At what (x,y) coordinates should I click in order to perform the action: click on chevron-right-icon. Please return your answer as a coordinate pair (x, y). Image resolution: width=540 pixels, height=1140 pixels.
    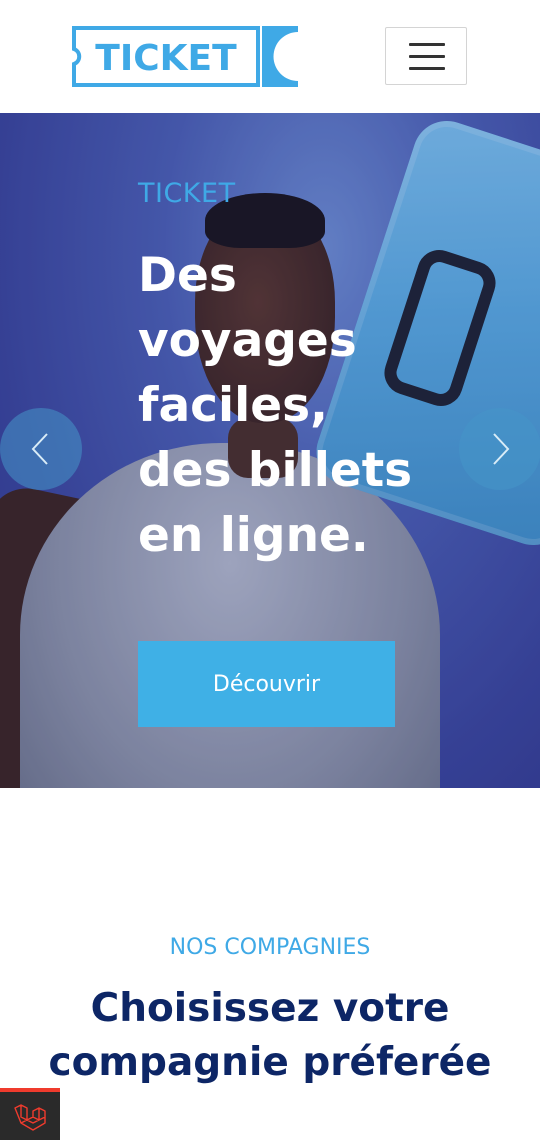
    Looking at the image, I should click on (501, 449).